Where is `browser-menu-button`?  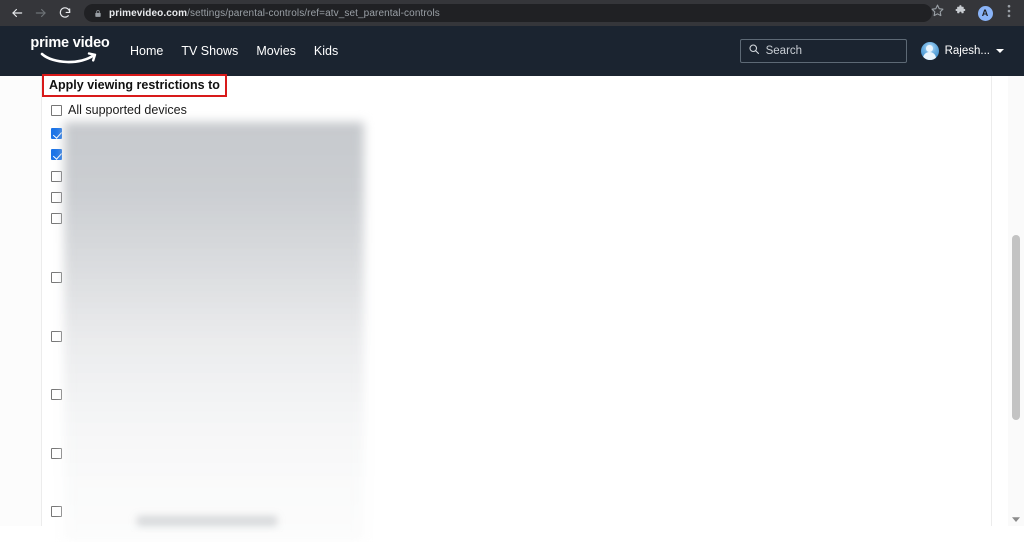
browser-menu-button is located at coordinates (1009, 13).